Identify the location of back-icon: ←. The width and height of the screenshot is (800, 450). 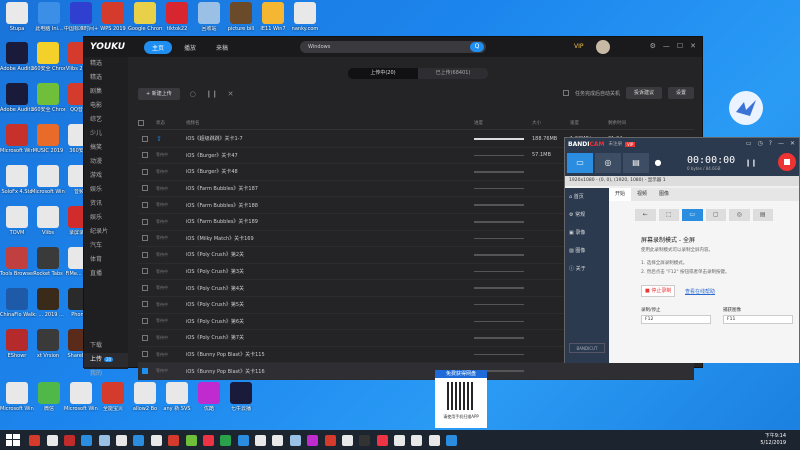
(645, 215).